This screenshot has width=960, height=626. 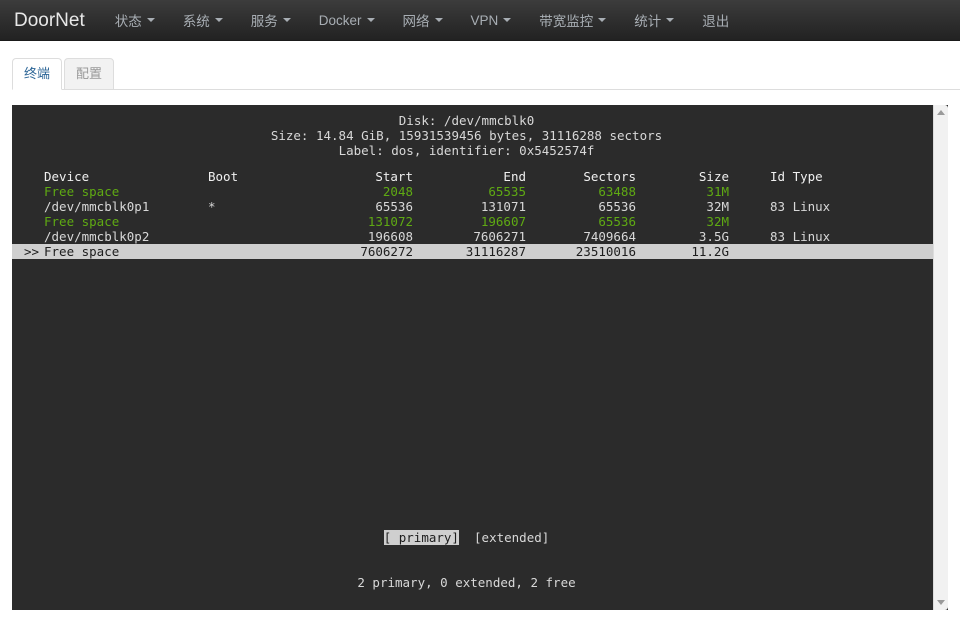 I want to click on cell-start: 7606272, so click(x=386, y=251).